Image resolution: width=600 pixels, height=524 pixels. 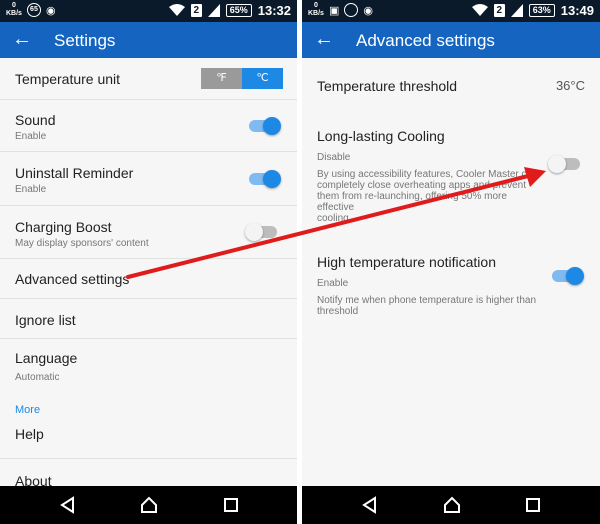 I want to click on help-label: Help, so click(x=29, y=434).